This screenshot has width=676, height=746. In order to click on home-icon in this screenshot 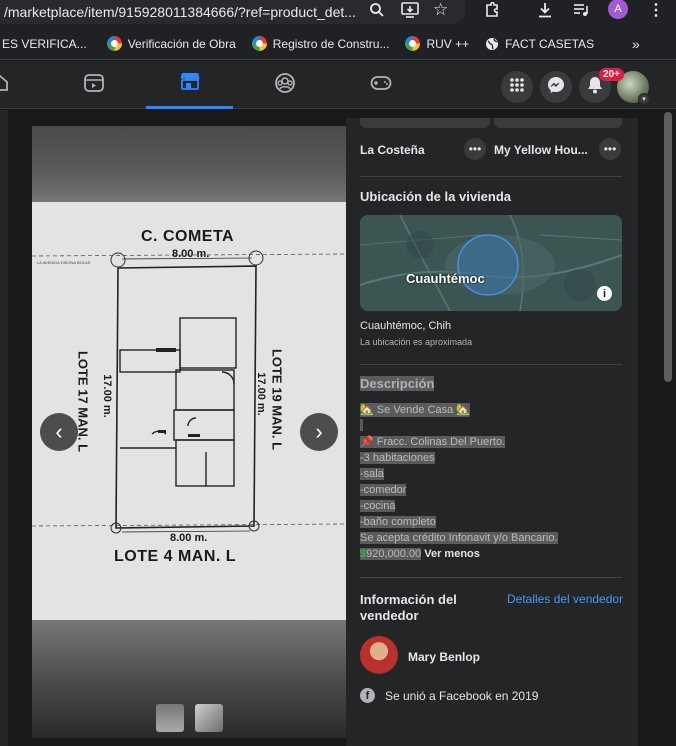, I will do `click(5, 85)`.